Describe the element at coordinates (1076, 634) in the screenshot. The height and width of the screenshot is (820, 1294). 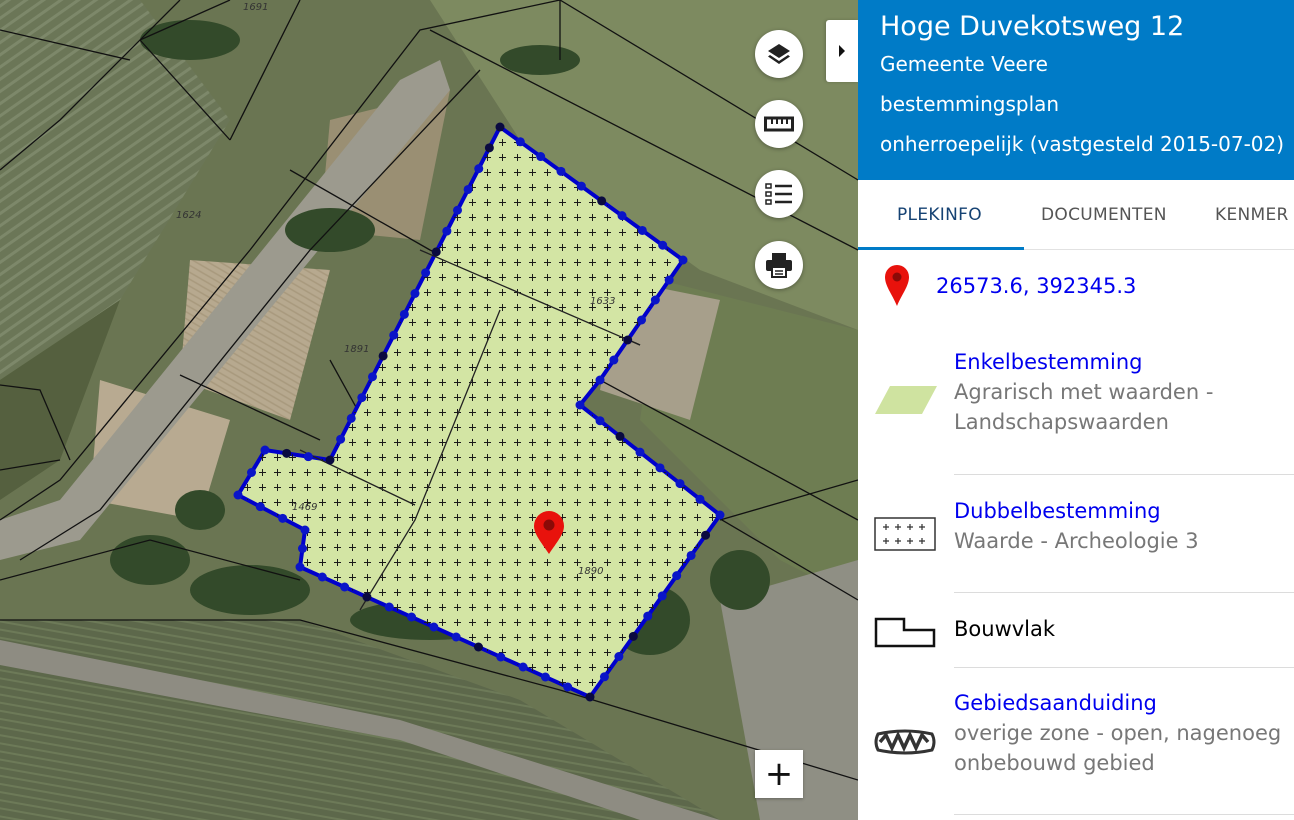
I see `legend-item-bouwvlak: Bouwvlak` at that location.